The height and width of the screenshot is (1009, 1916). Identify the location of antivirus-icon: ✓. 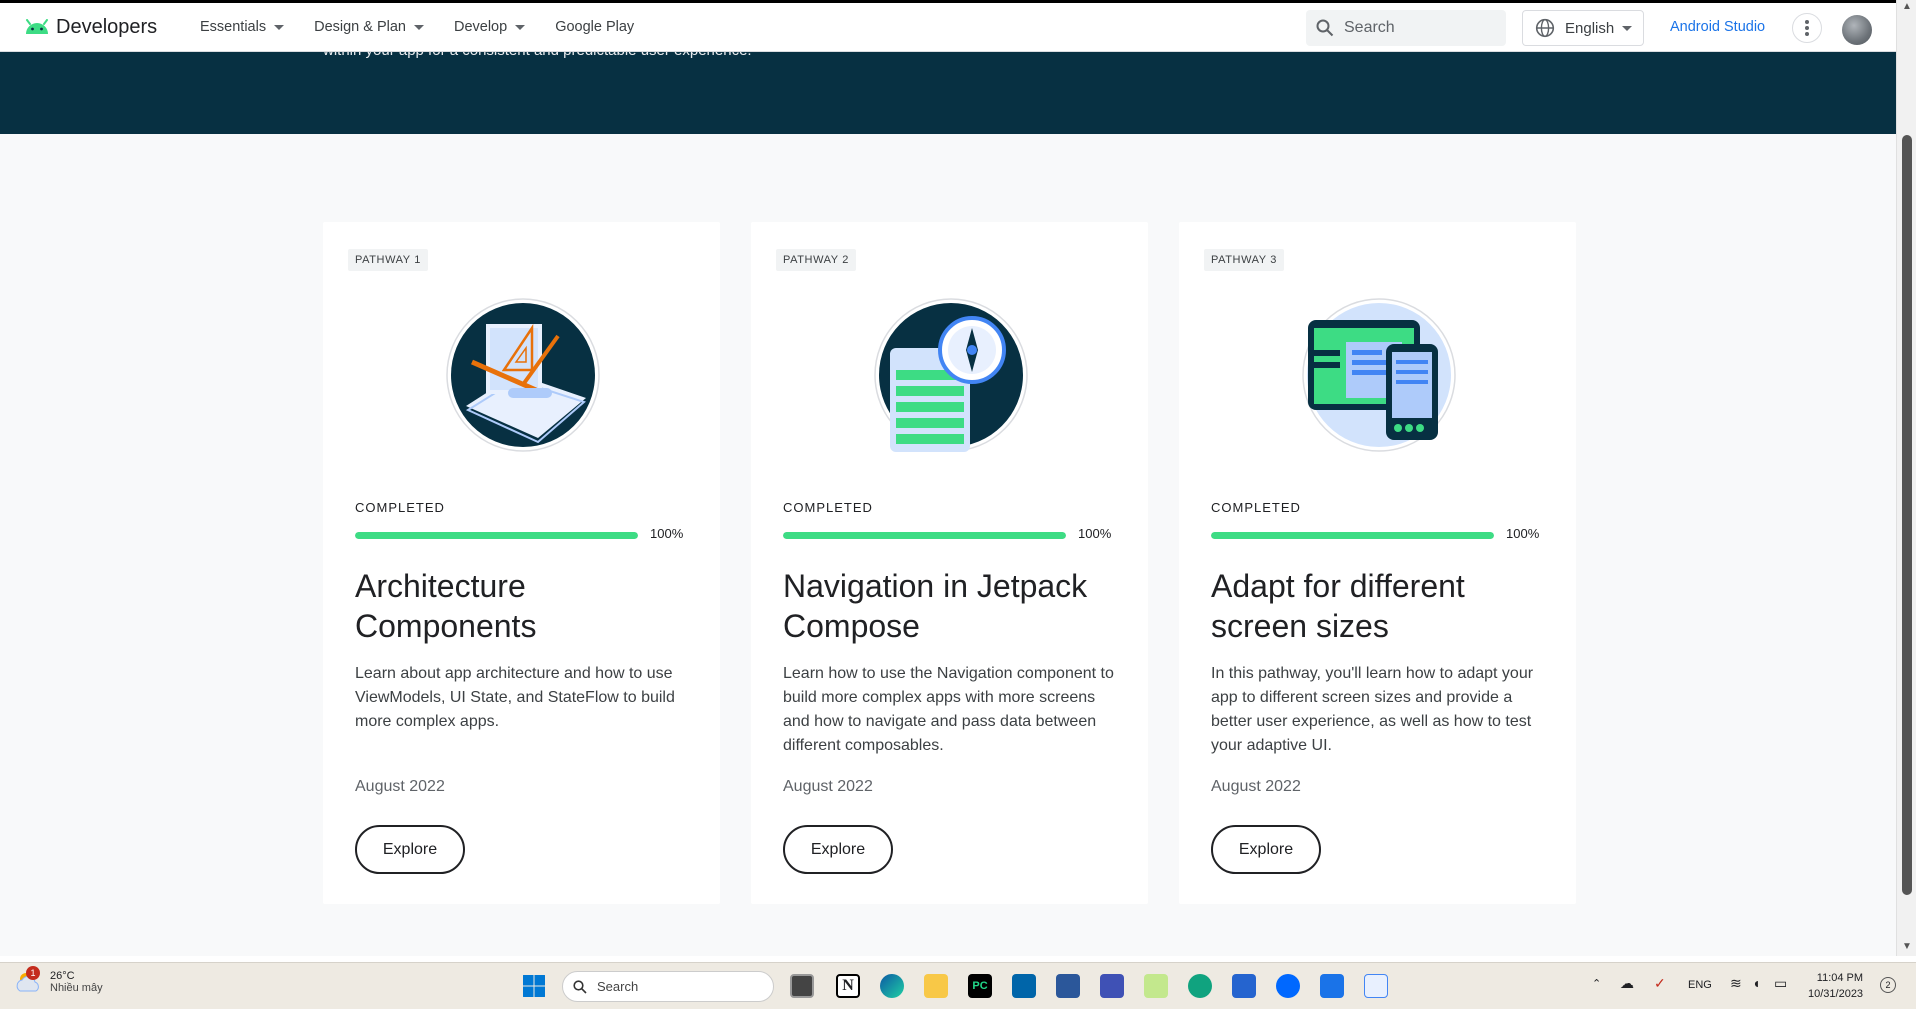
(1660, 983).